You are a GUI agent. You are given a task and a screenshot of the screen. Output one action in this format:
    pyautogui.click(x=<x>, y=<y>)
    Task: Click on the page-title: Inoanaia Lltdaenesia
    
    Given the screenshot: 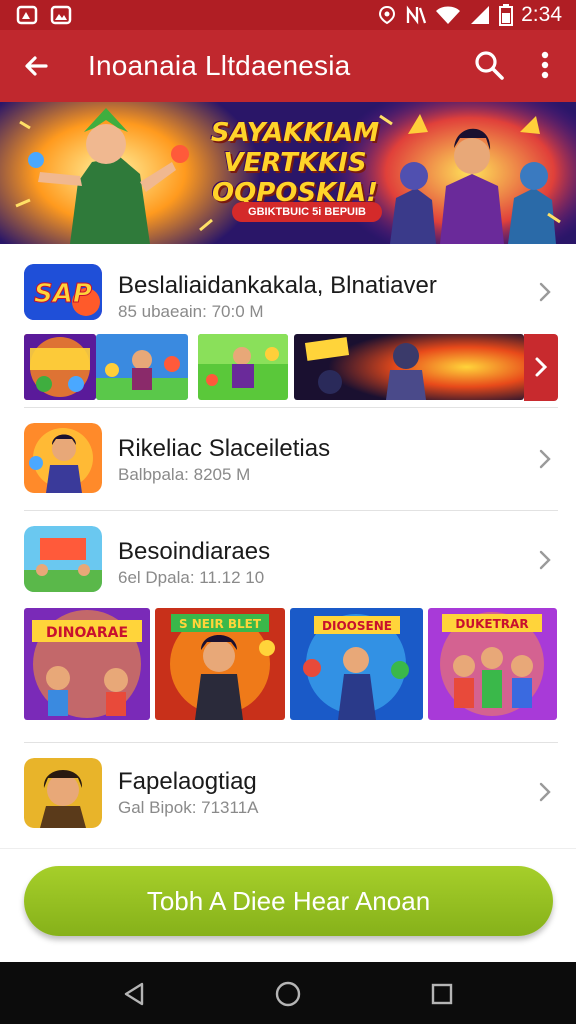 What is the action you would take?
    pyautogui.click(x=219, y=65)
    